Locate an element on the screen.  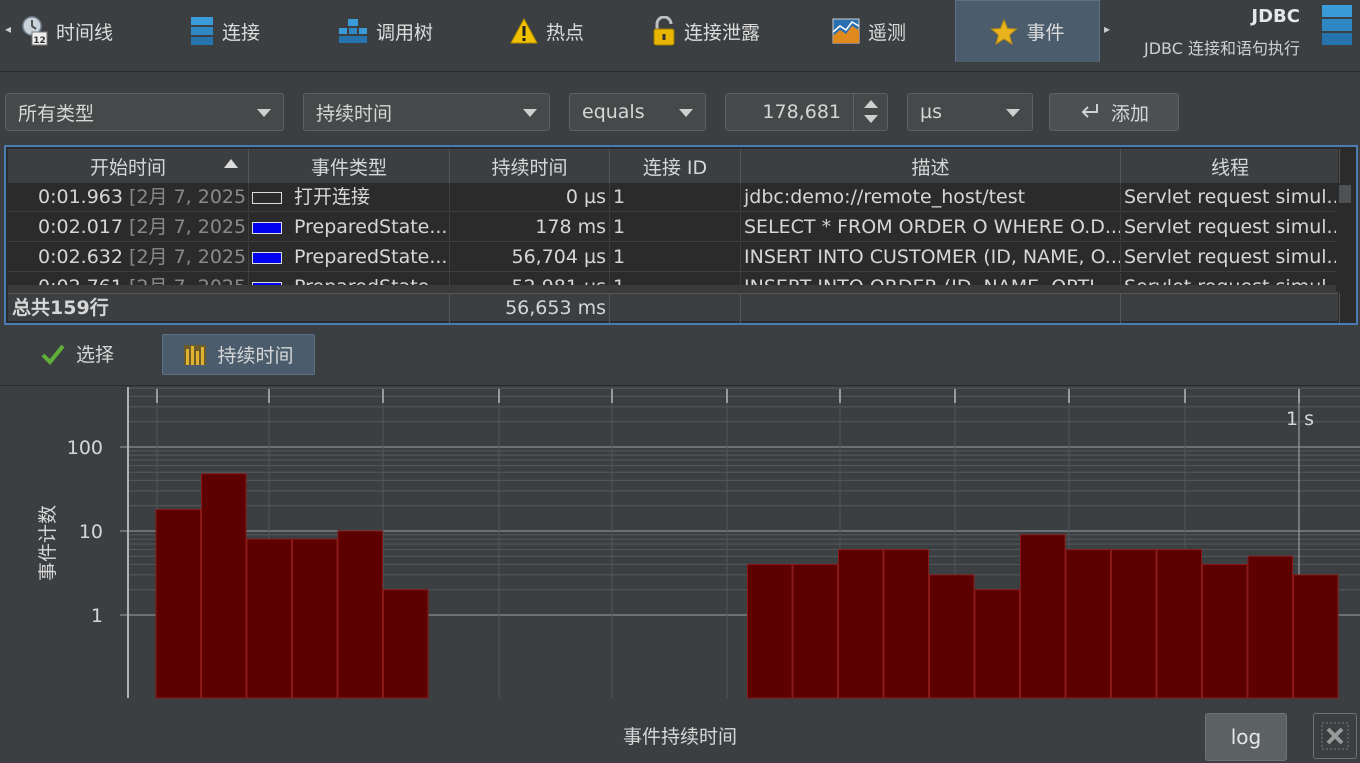
cell-duration: 0 µs is located at coordinates (530, 197).